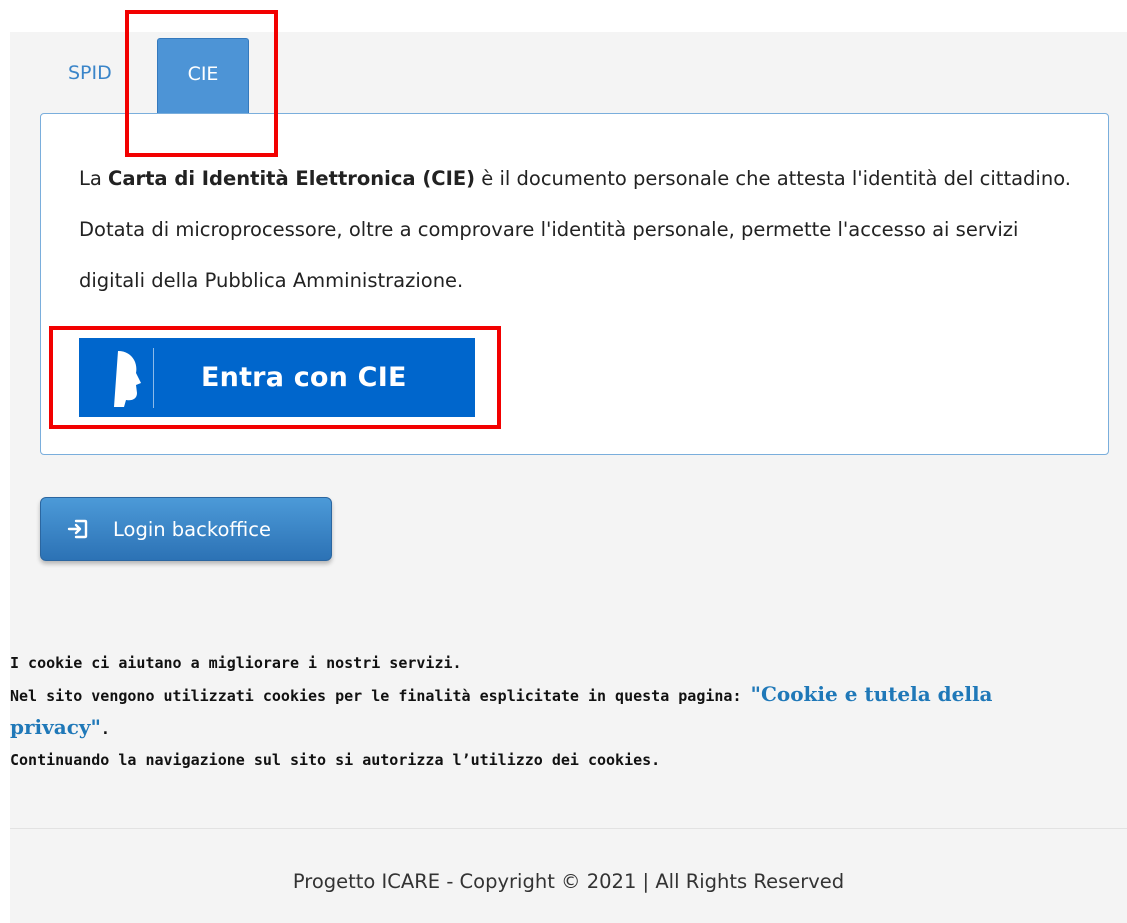 This screenshot has width=1127, height=923. I want to click on entra-con-cie-button: Cie ID Entra con CIE, so click(277, 377).